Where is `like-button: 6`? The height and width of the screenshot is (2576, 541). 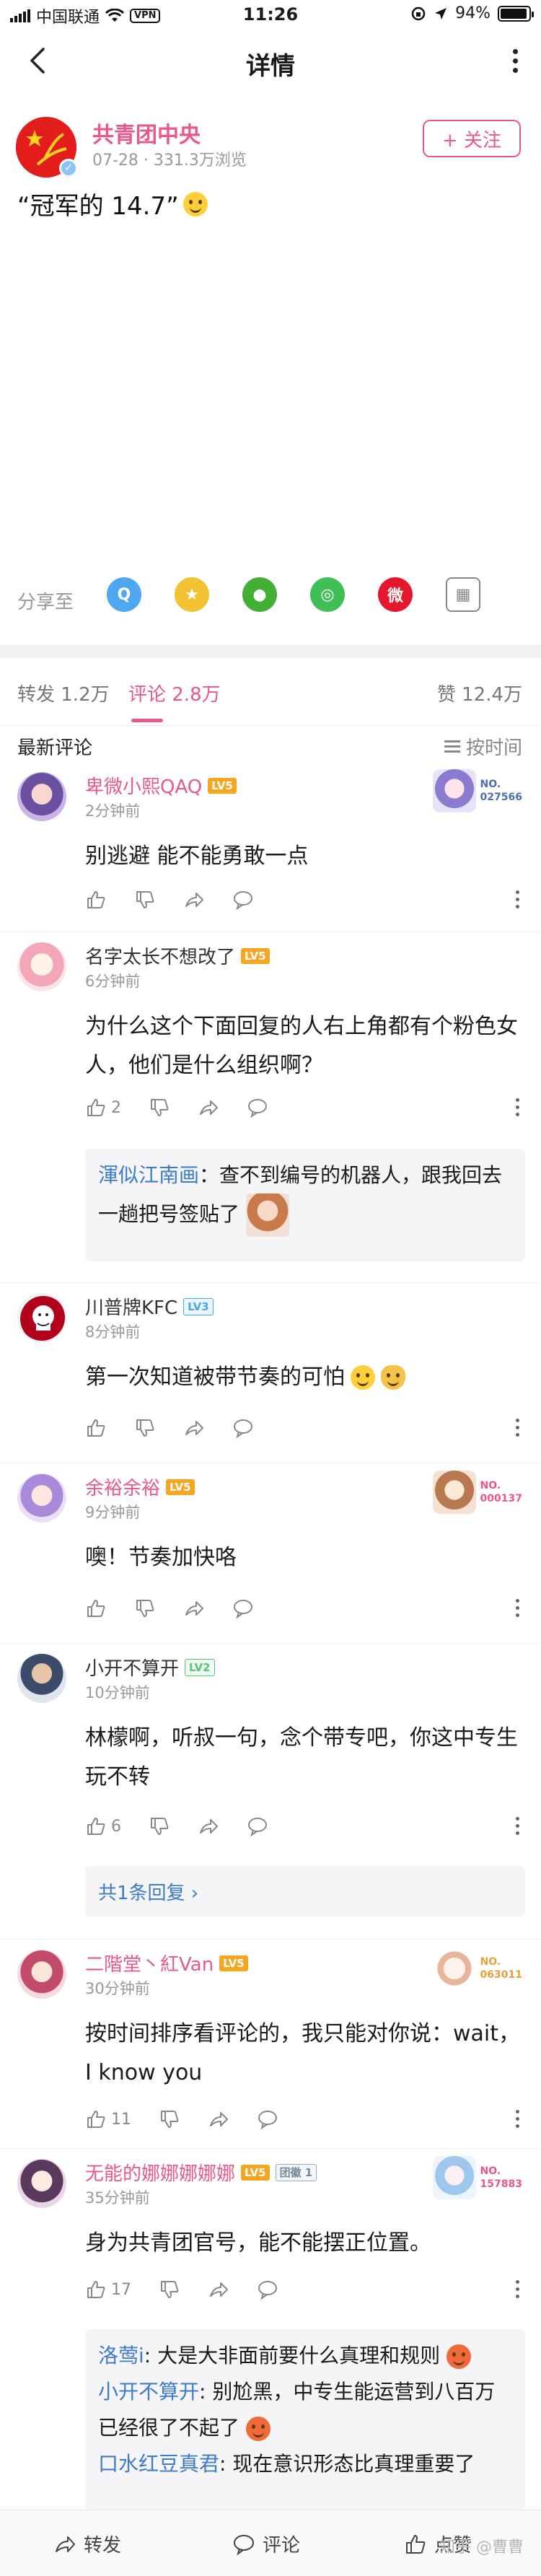 like-button: 6 is located at coordinates (103, 1826).